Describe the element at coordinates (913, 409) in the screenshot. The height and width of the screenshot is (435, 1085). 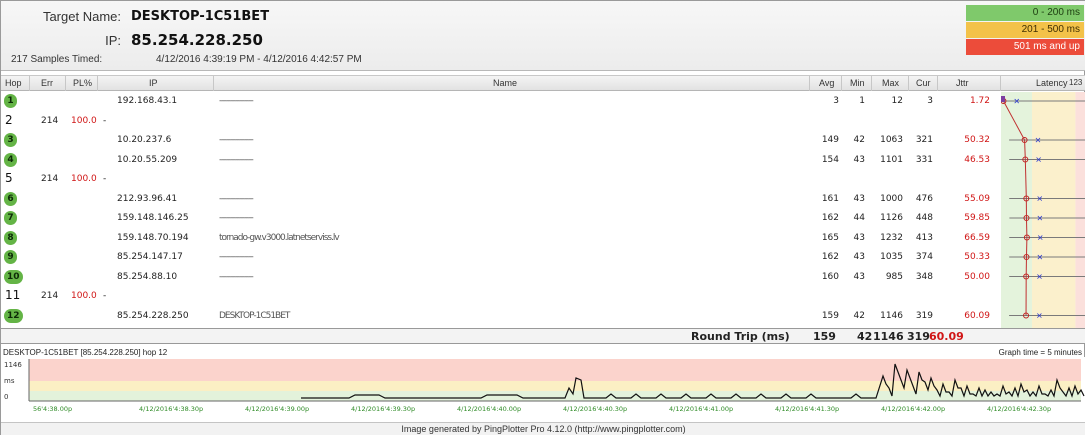
I see `time-x-label: 4/12/2016'4:42.00p` at that location.